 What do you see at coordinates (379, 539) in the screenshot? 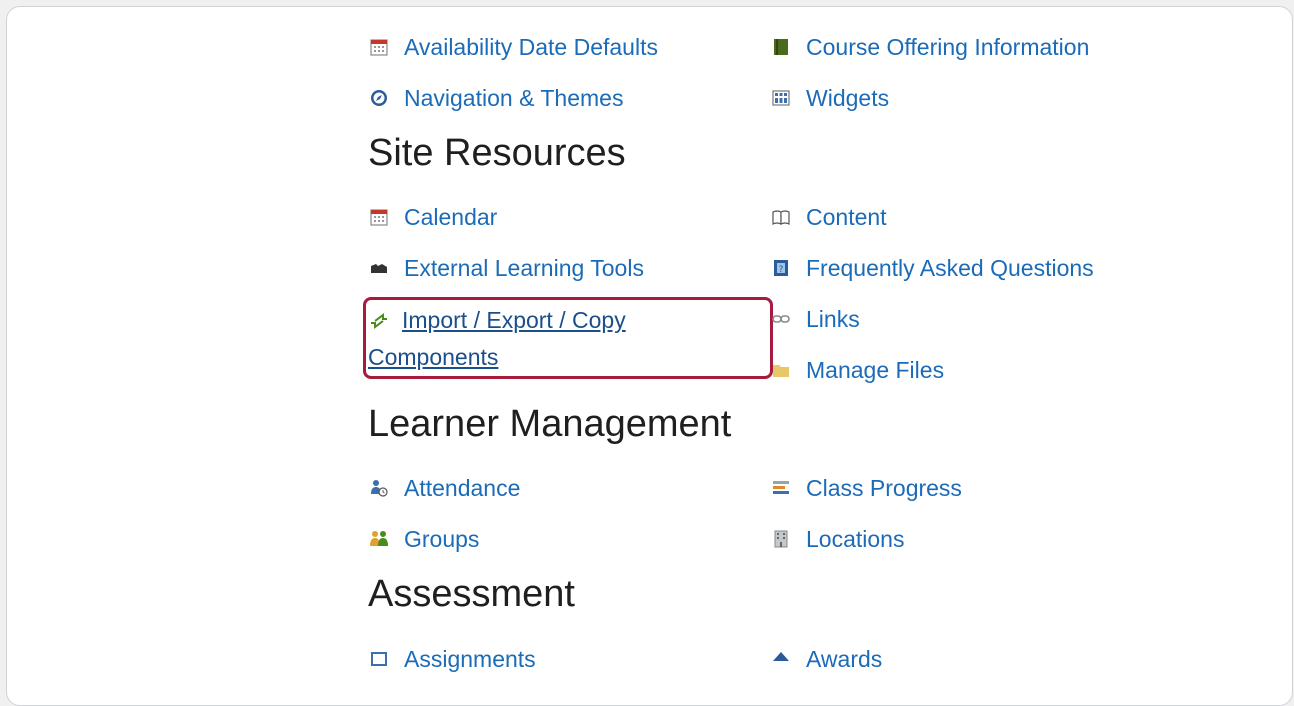
I see `group-people-icon` at bounding box center [379, 539].